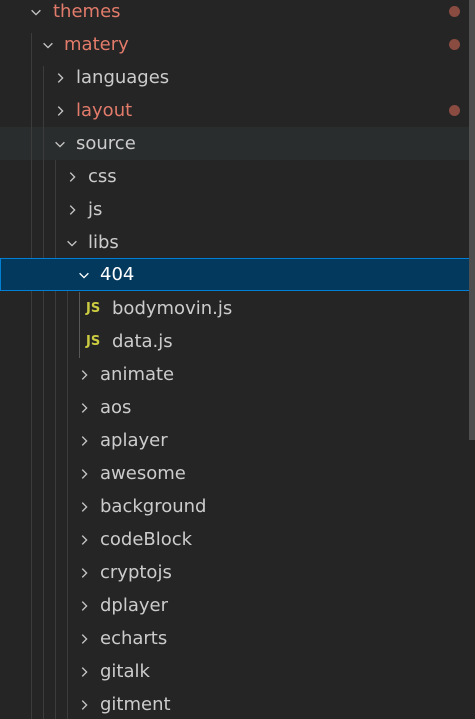  Describe the element at coordinates (237, 14) in the screenshot. I see `tree-item-themes: themes` at that location.